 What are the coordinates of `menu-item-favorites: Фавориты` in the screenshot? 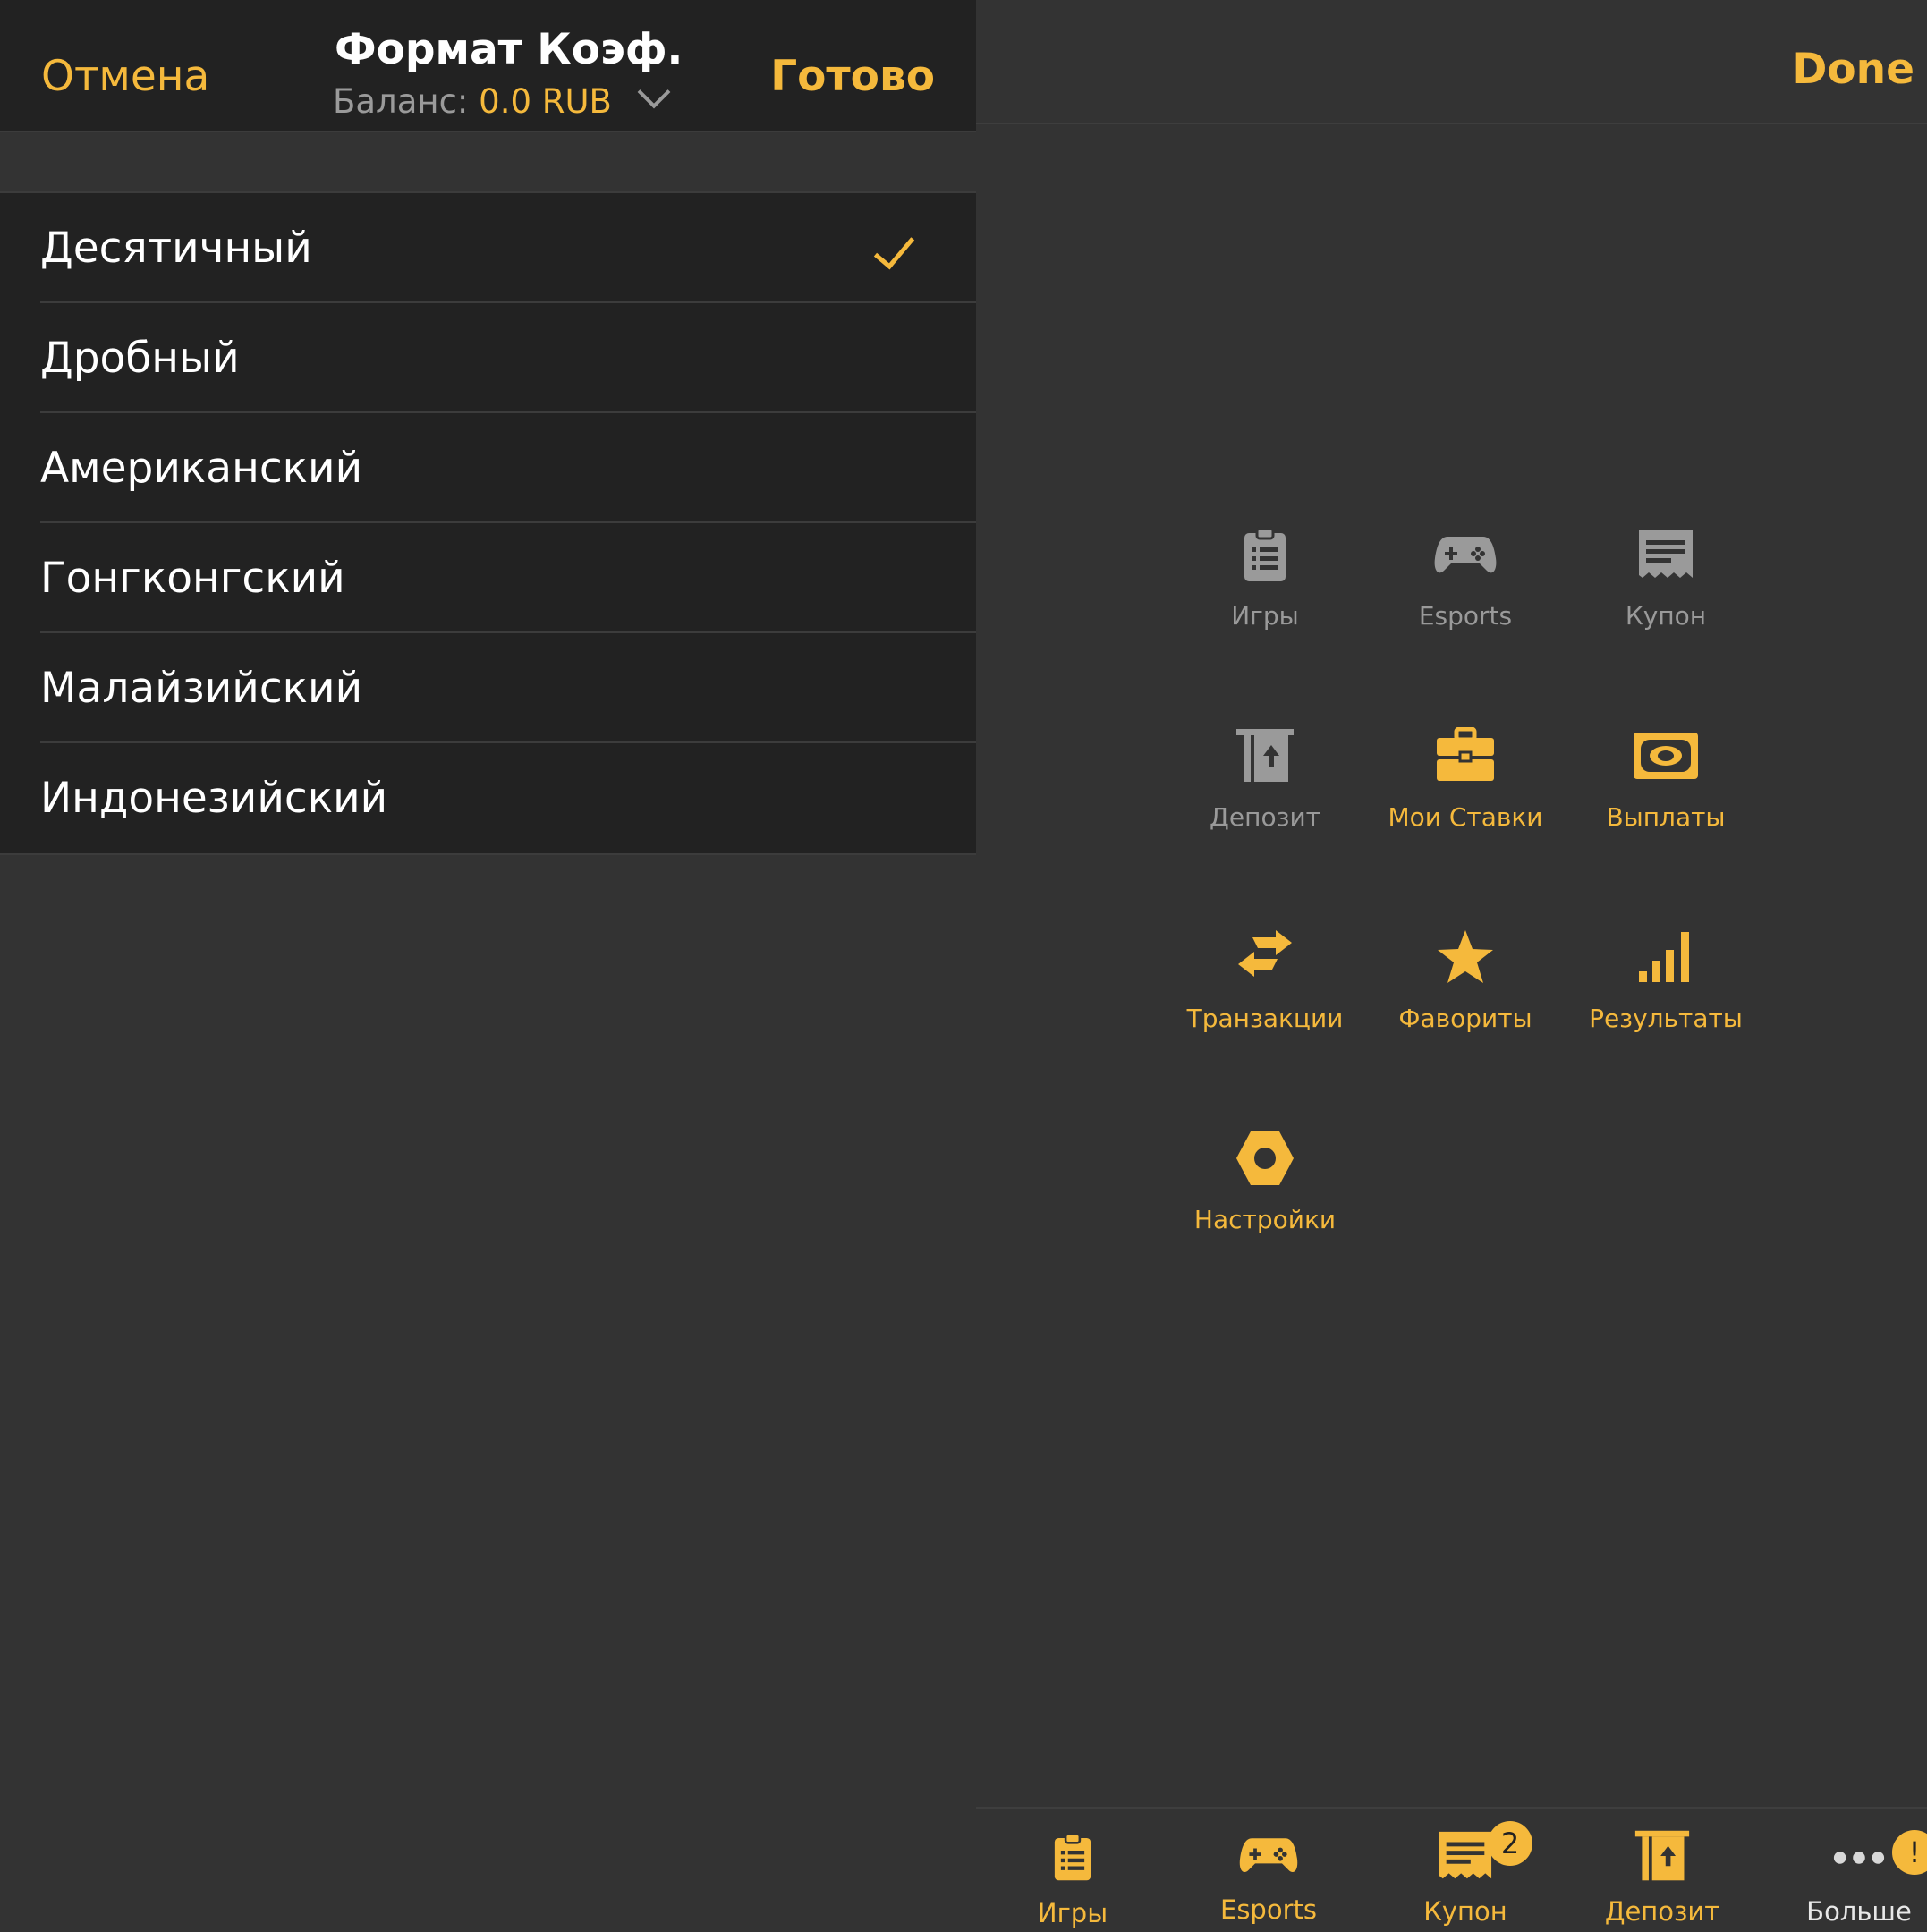 It's located at (1465, 980).